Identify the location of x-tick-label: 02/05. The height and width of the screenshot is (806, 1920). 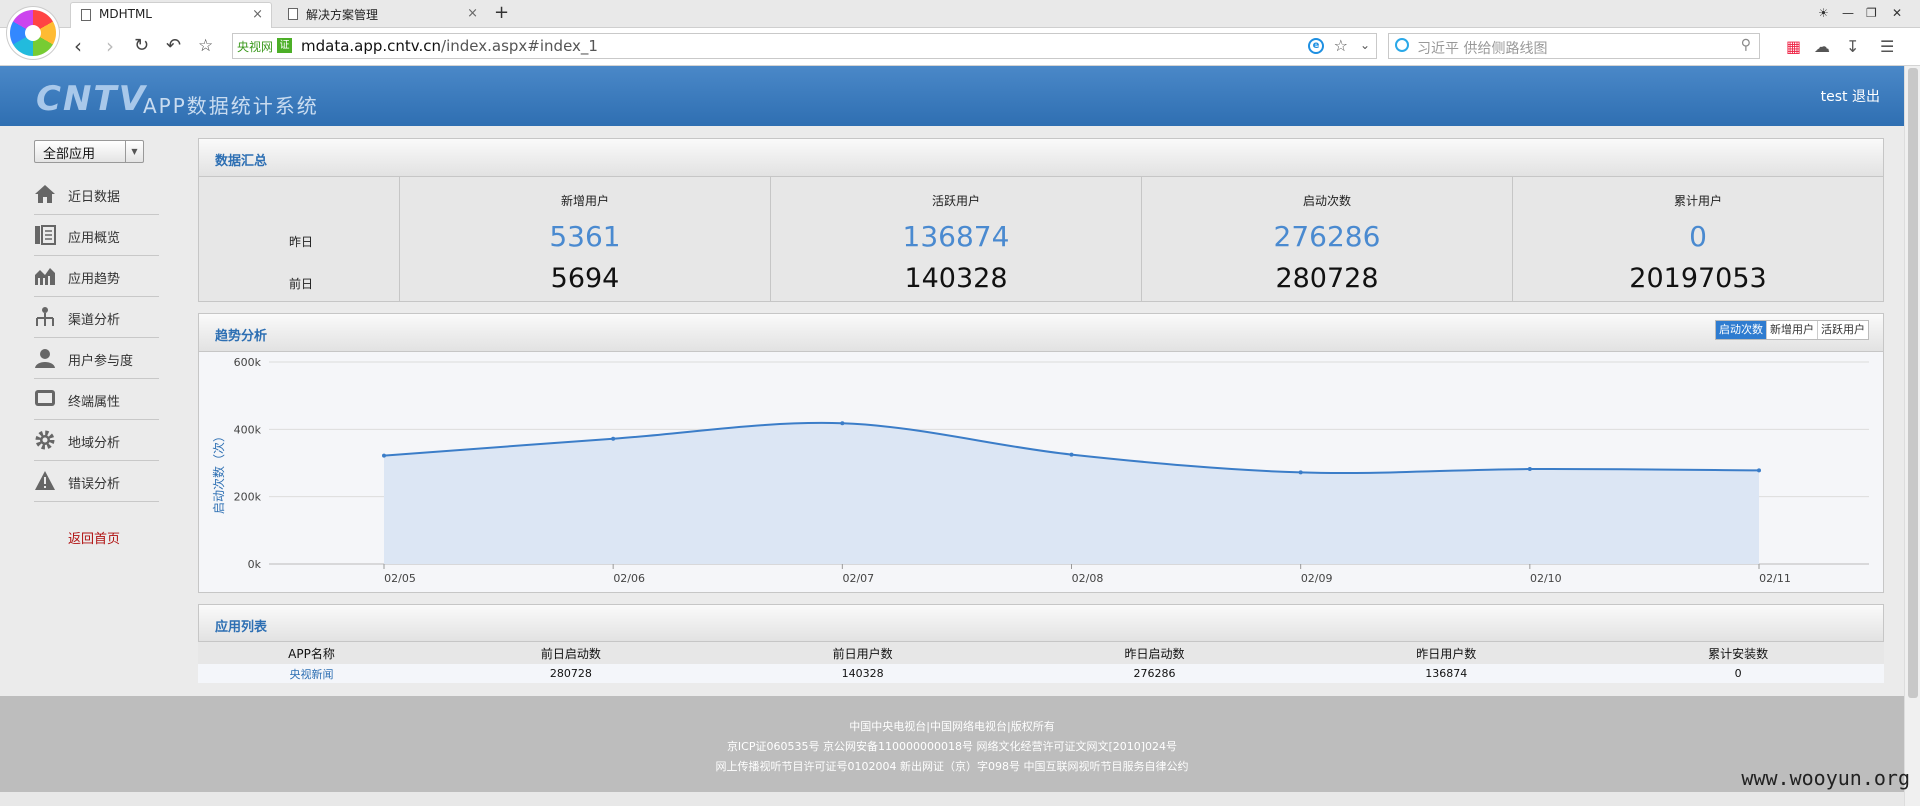
(400, 578).